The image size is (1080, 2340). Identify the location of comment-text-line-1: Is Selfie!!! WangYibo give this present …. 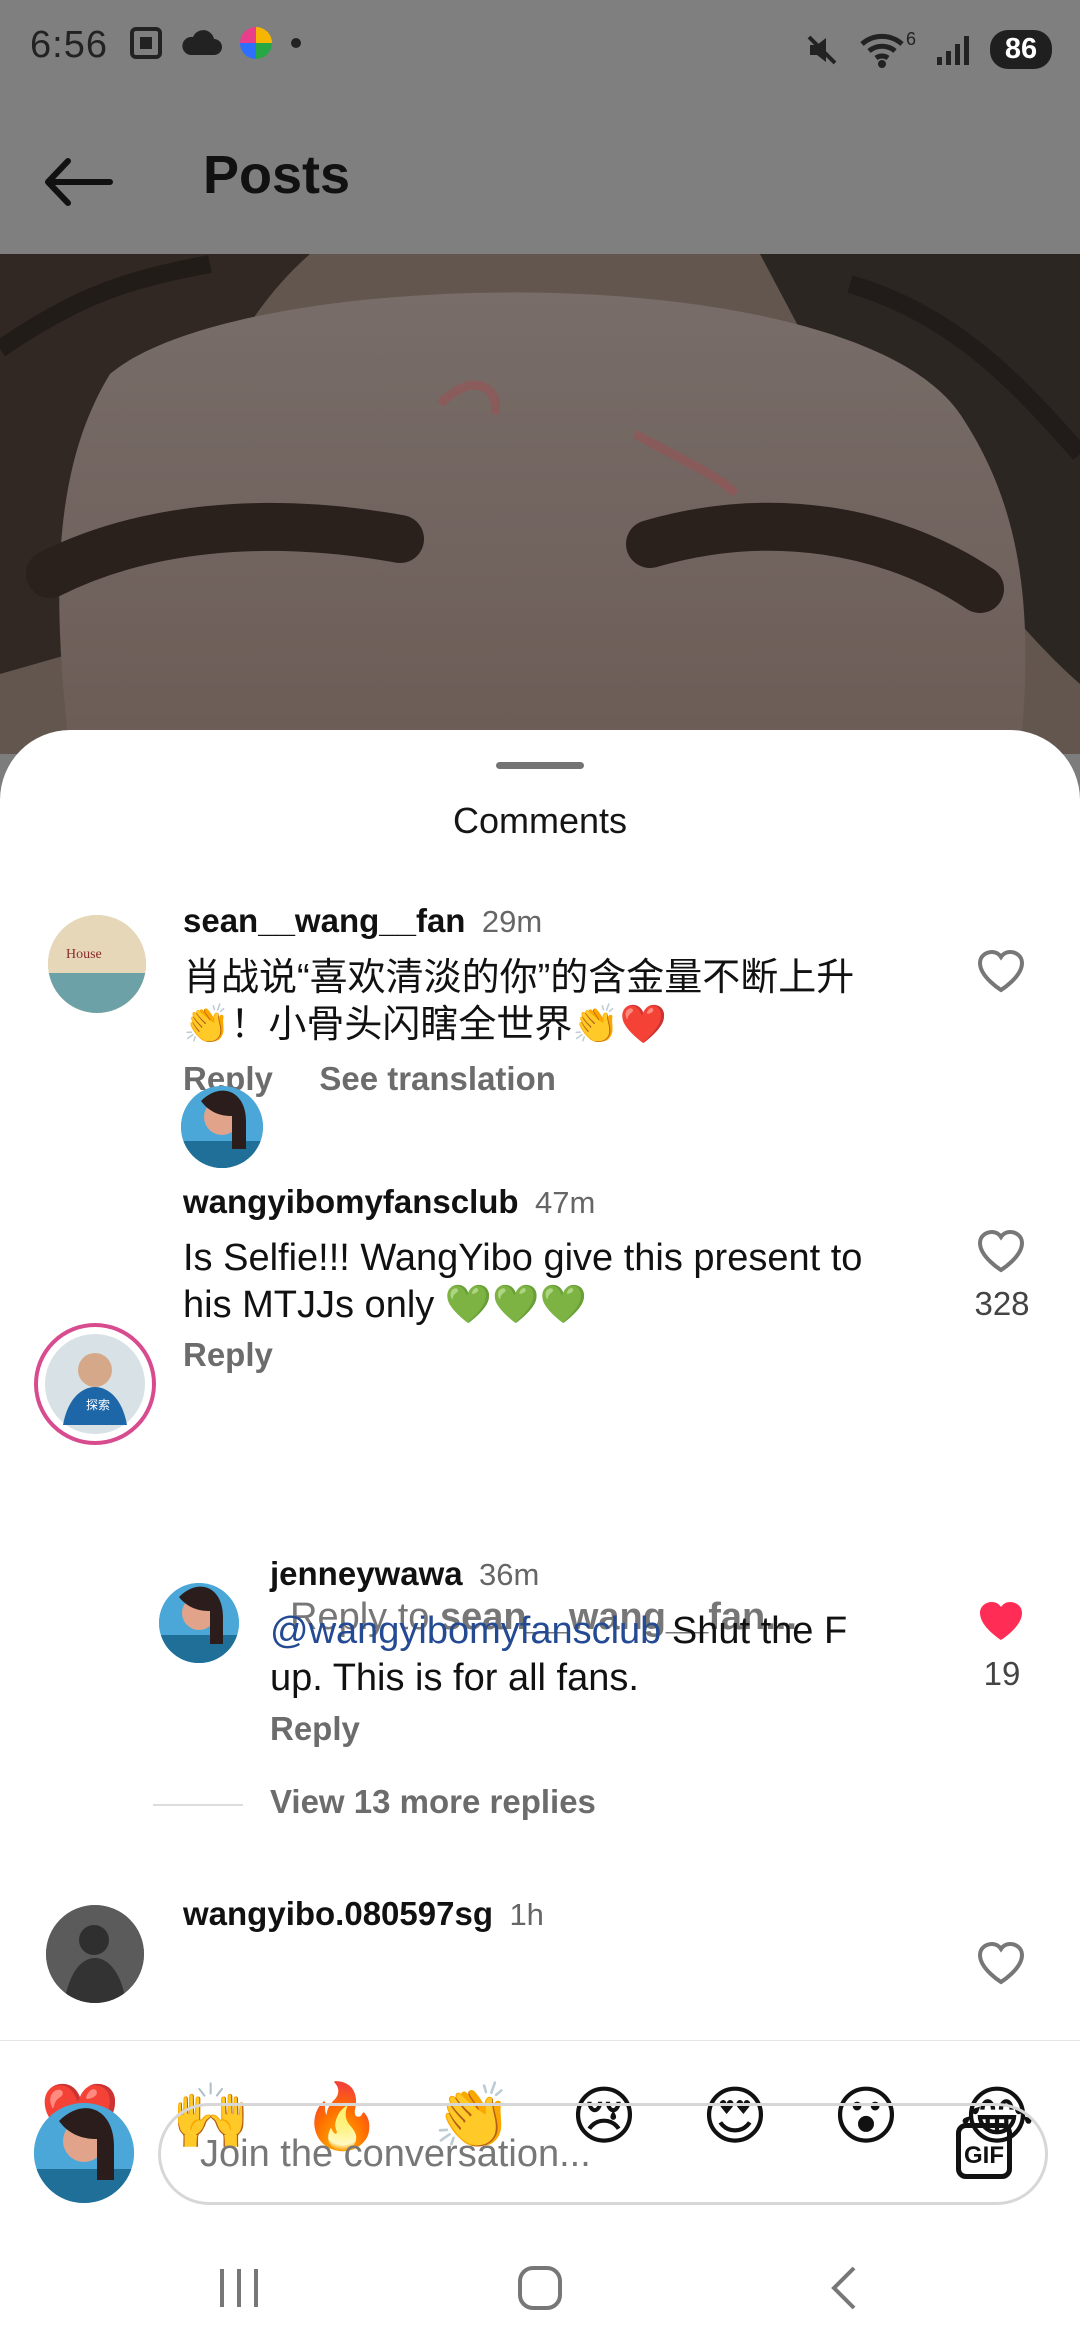
(523, 1258).